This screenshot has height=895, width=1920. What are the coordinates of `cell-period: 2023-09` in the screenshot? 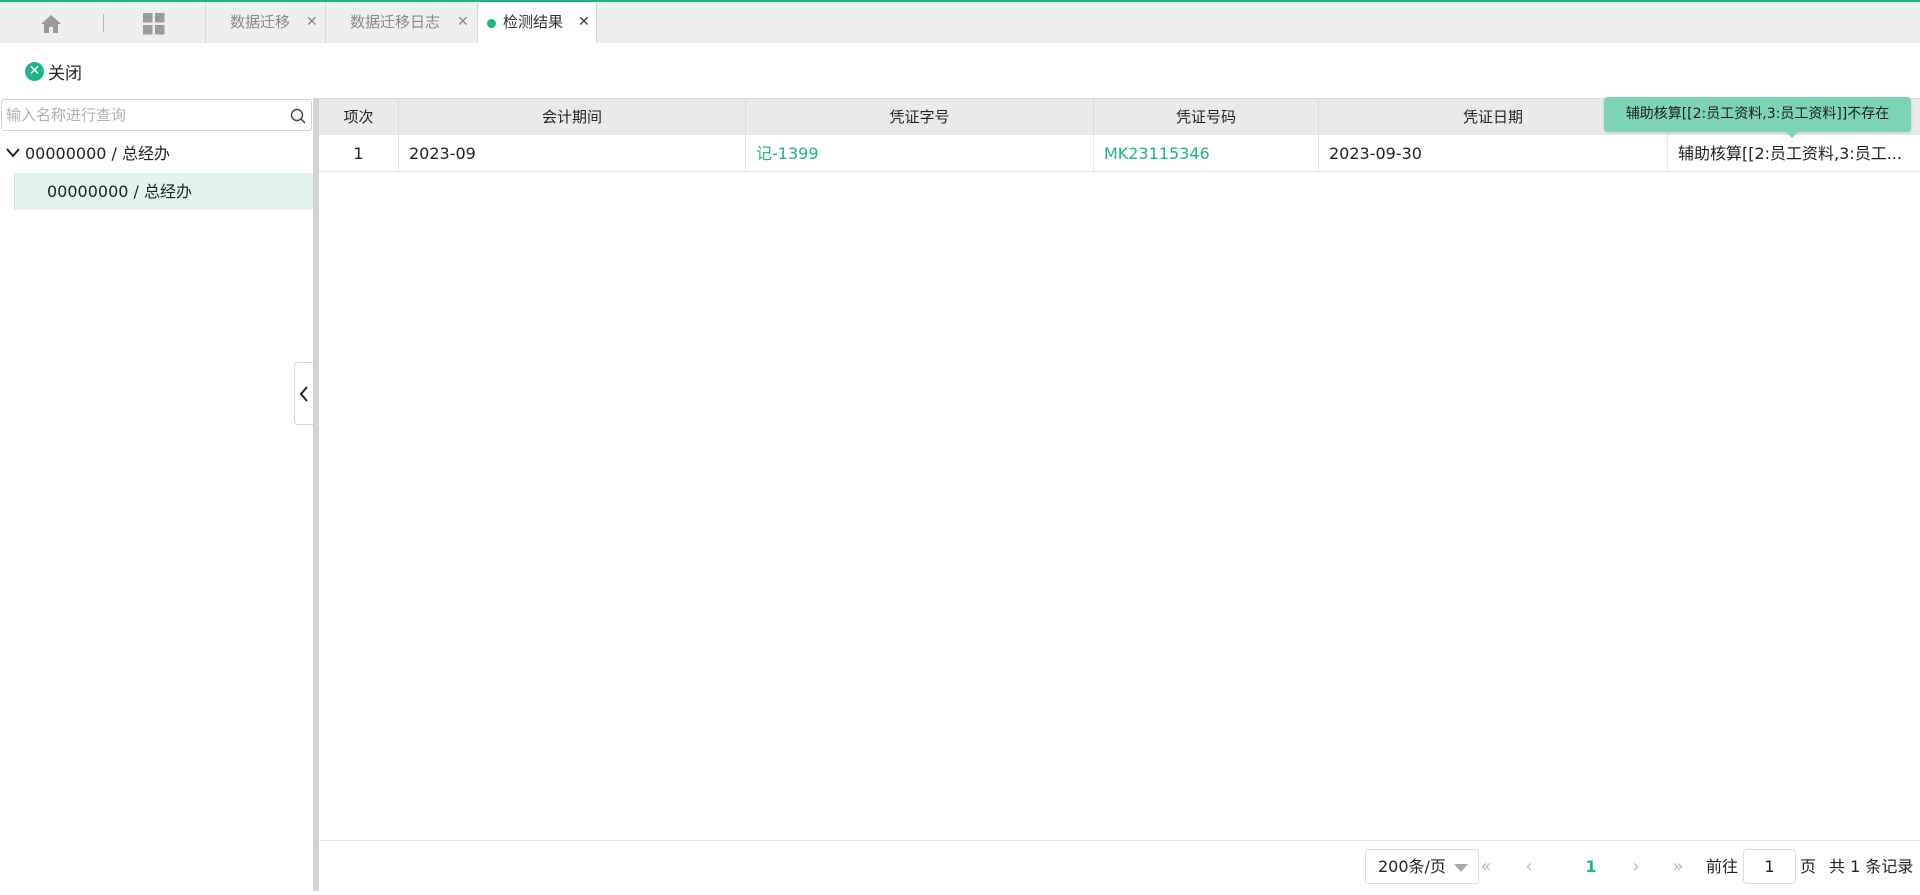 It's located at (572, 153).